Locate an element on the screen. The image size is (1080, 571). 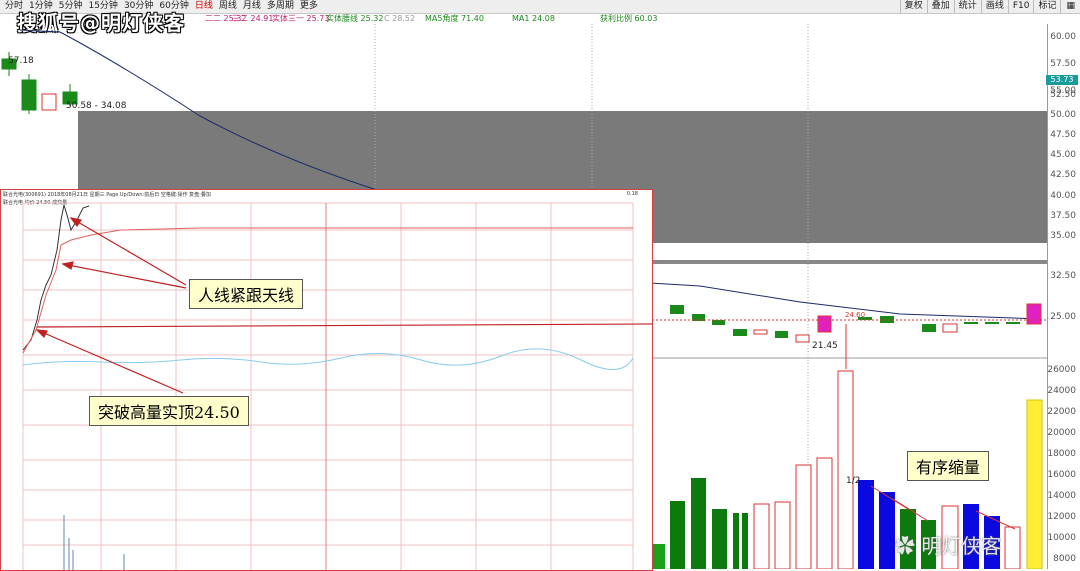
price-tick: 42.50 is located at coordinates (1063, 175).